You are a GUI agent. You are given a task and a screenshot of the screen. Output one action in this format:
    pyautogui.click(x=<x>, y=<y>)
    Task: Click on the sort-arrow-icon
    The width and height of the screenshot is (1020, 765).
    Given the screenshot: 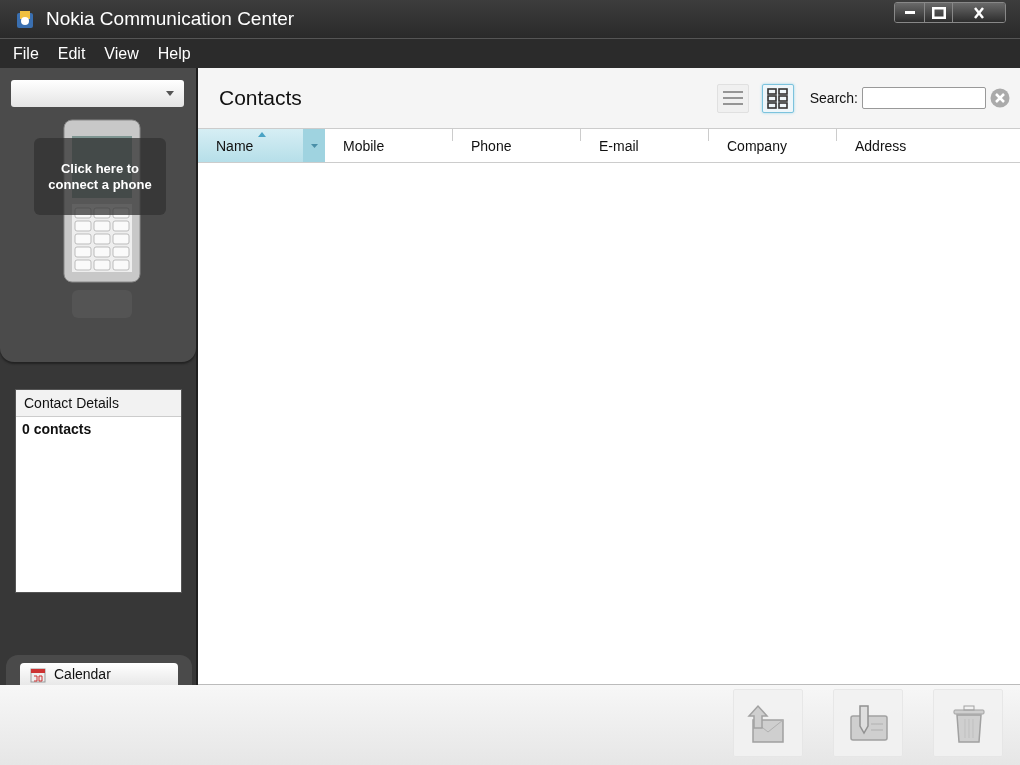 What is the action you would take?
    pyautogui.click(x=262, y=134)
    